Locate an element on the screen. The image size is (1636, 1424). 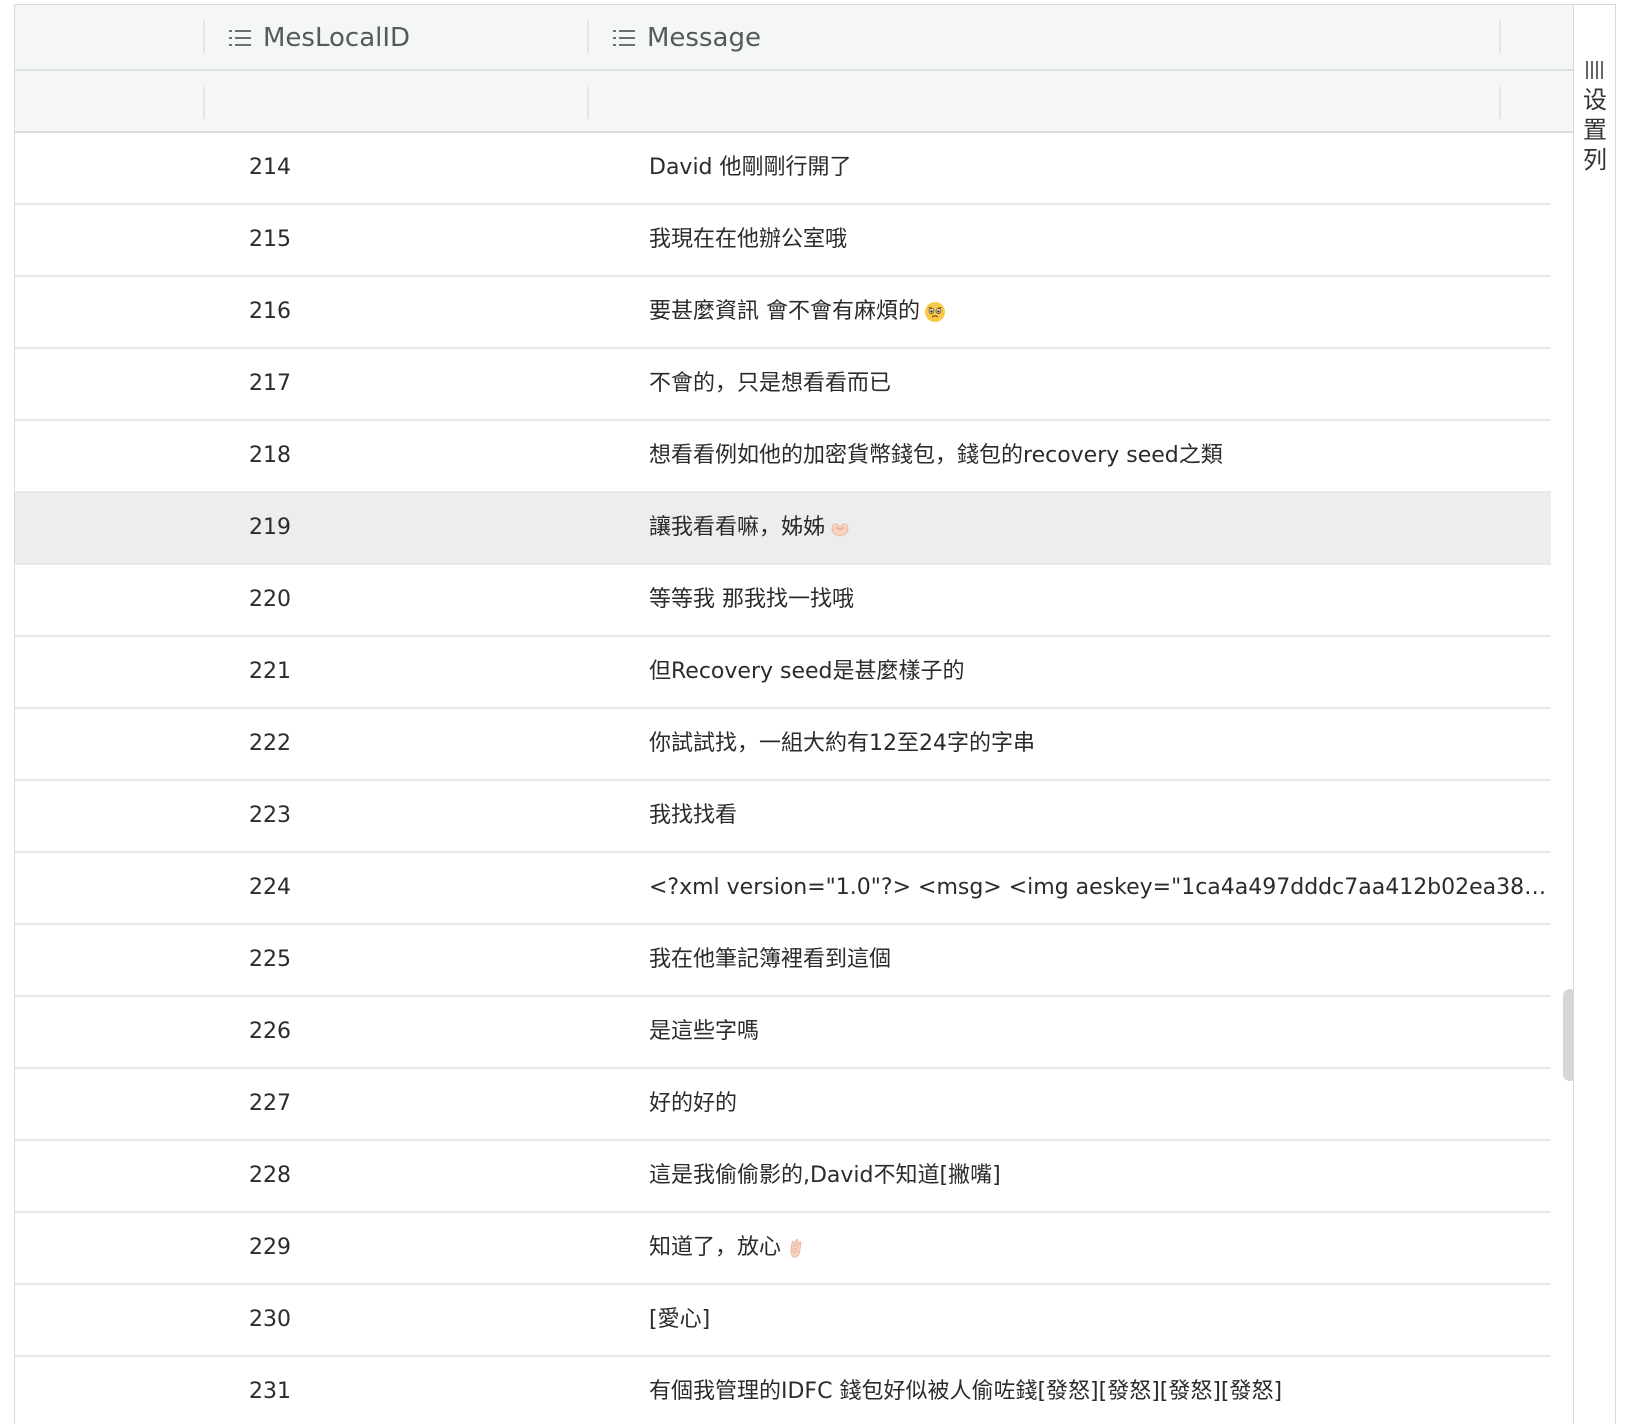
table-row: 220 等等我 那我找一找哦 is located at coordinates (783, 601).